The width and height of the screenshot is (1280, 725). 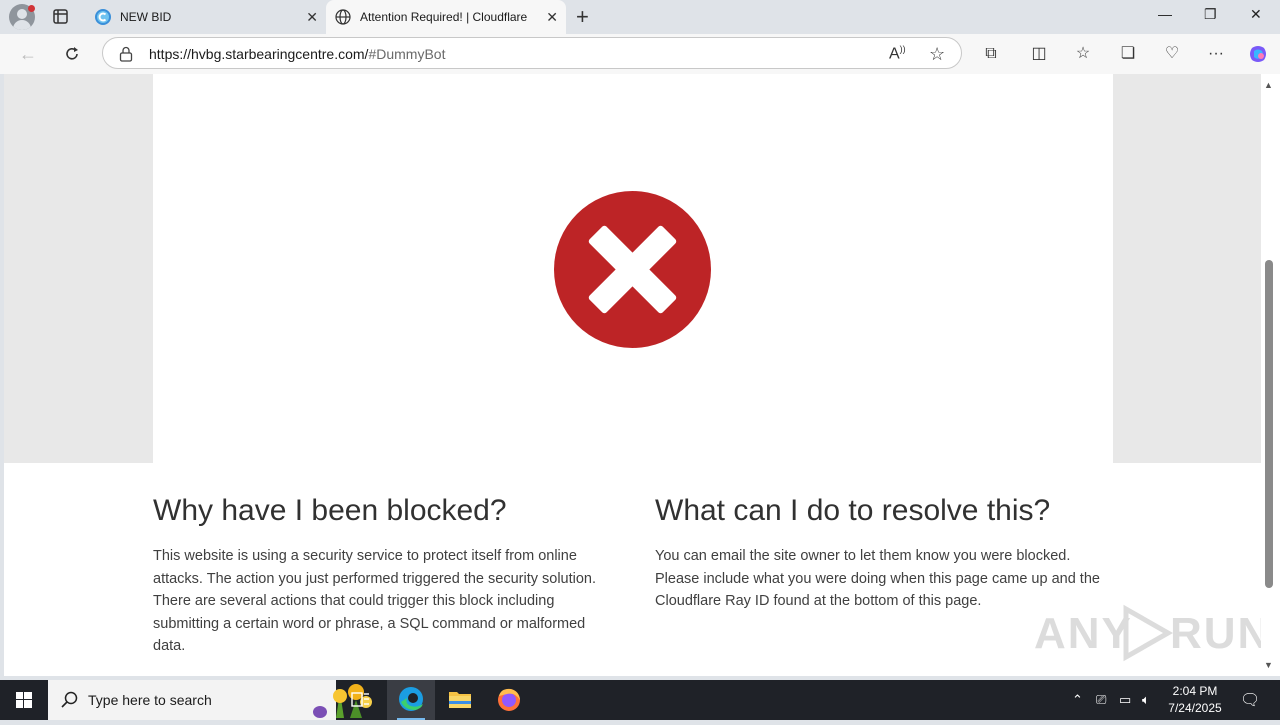 What do you see at coordinates (31, 8) in the screenshot?
I see `notification-dot` at bounding box center [31, 8].